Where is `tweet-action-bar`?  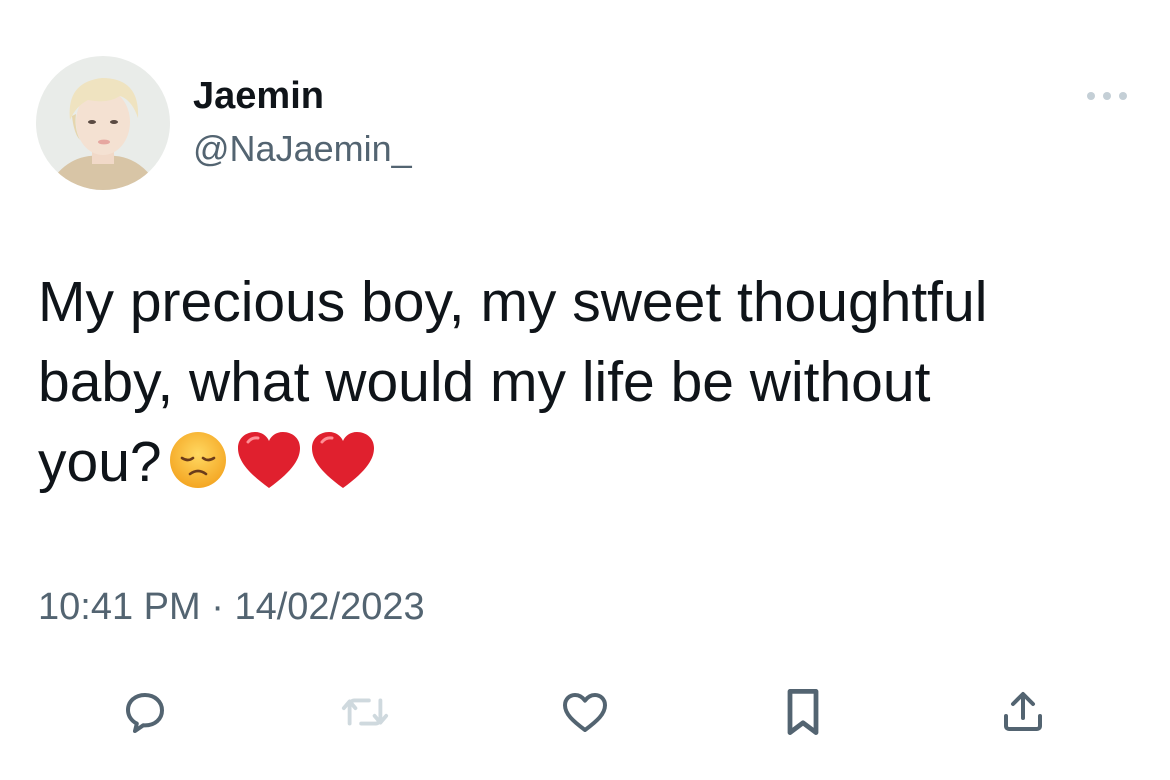
tweet-action-bar is located at coordinates (585, 712).